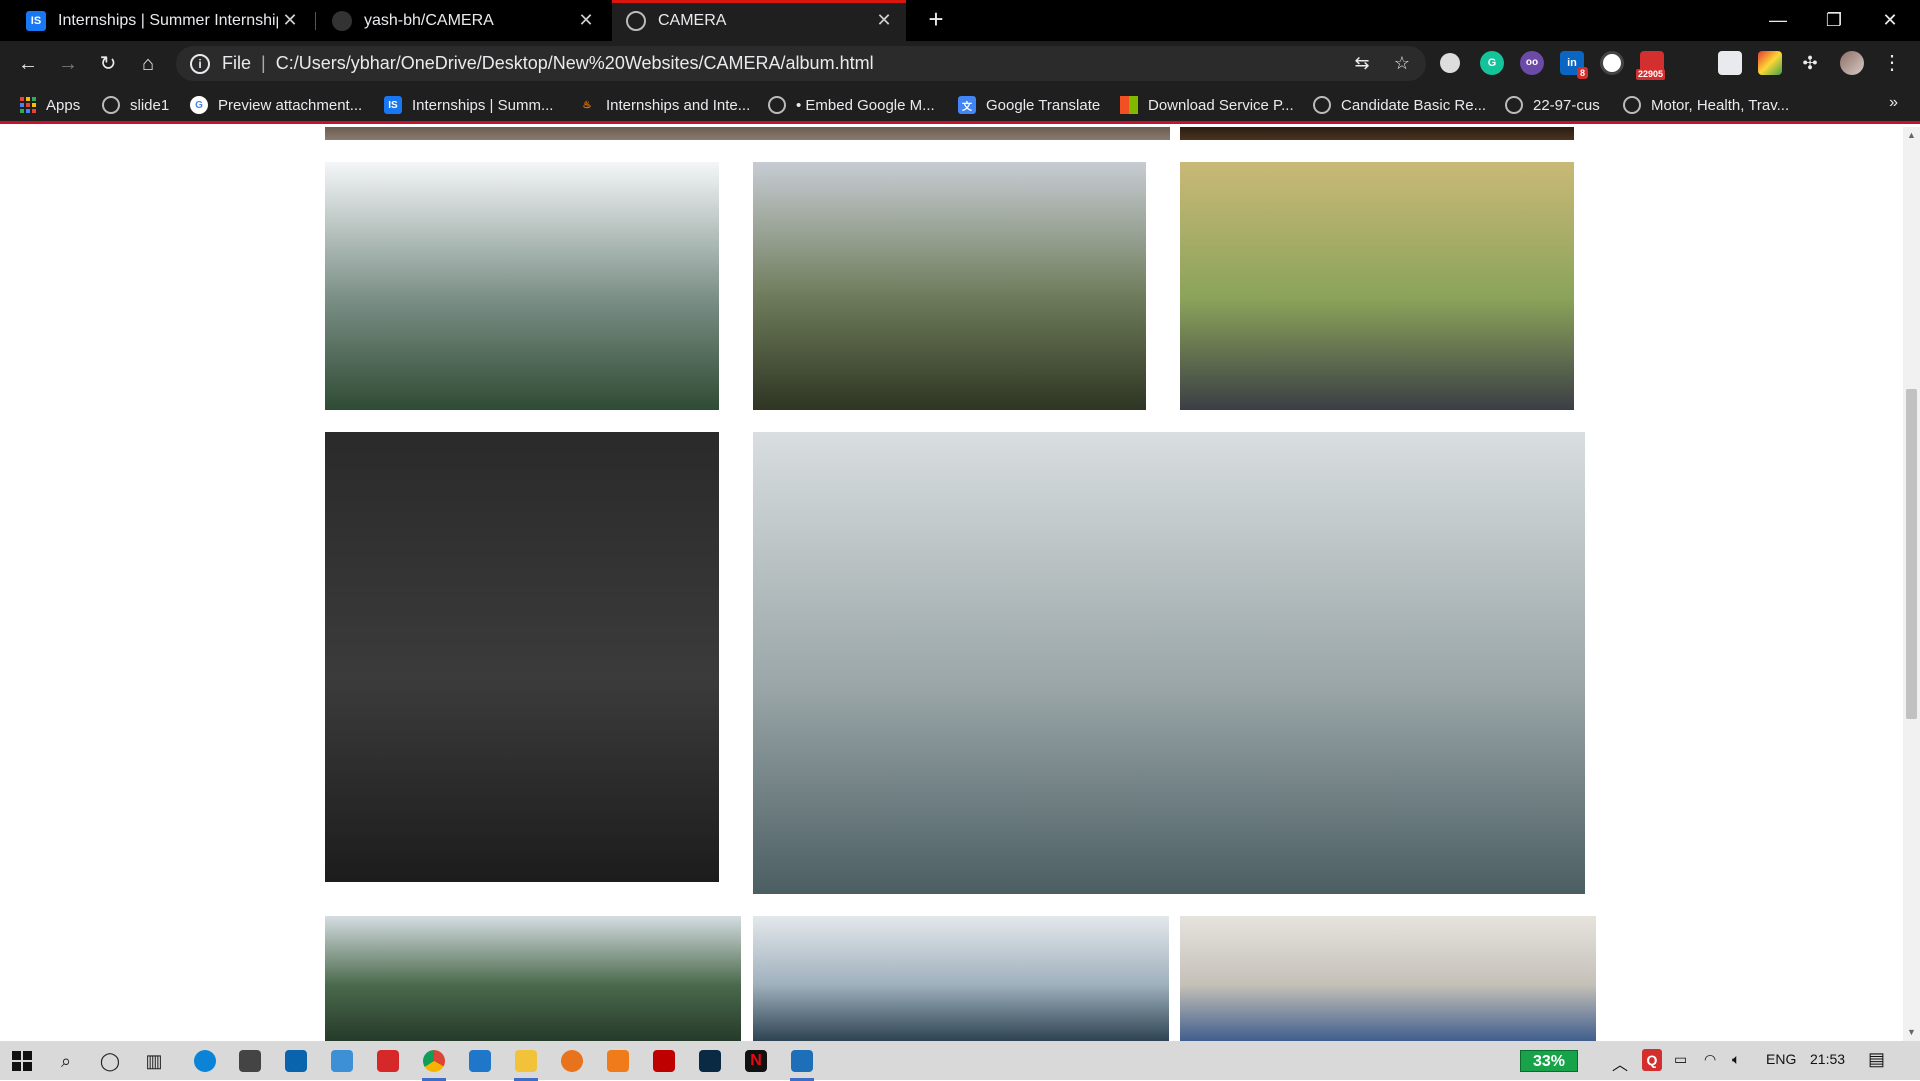 This screenshot has width=1920, height=1081. I want to click on close-window-button: ✕, so click(1890, 20).